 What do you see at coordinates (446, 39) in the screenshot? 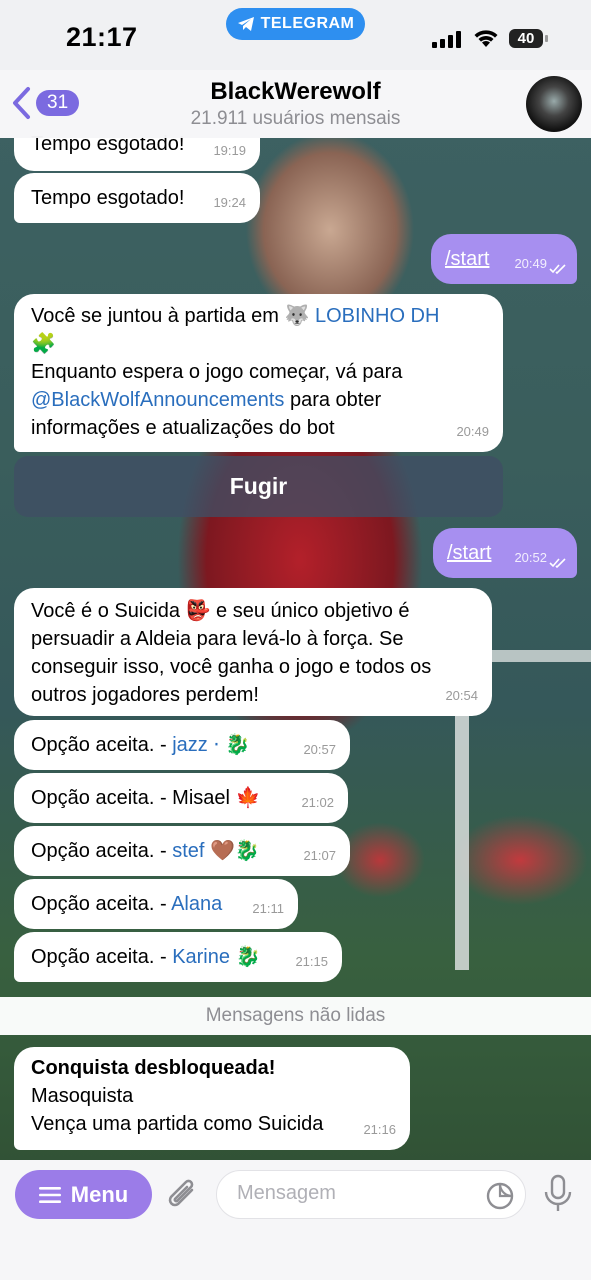
I see `signal-icon` at bounding box center [446, 39].